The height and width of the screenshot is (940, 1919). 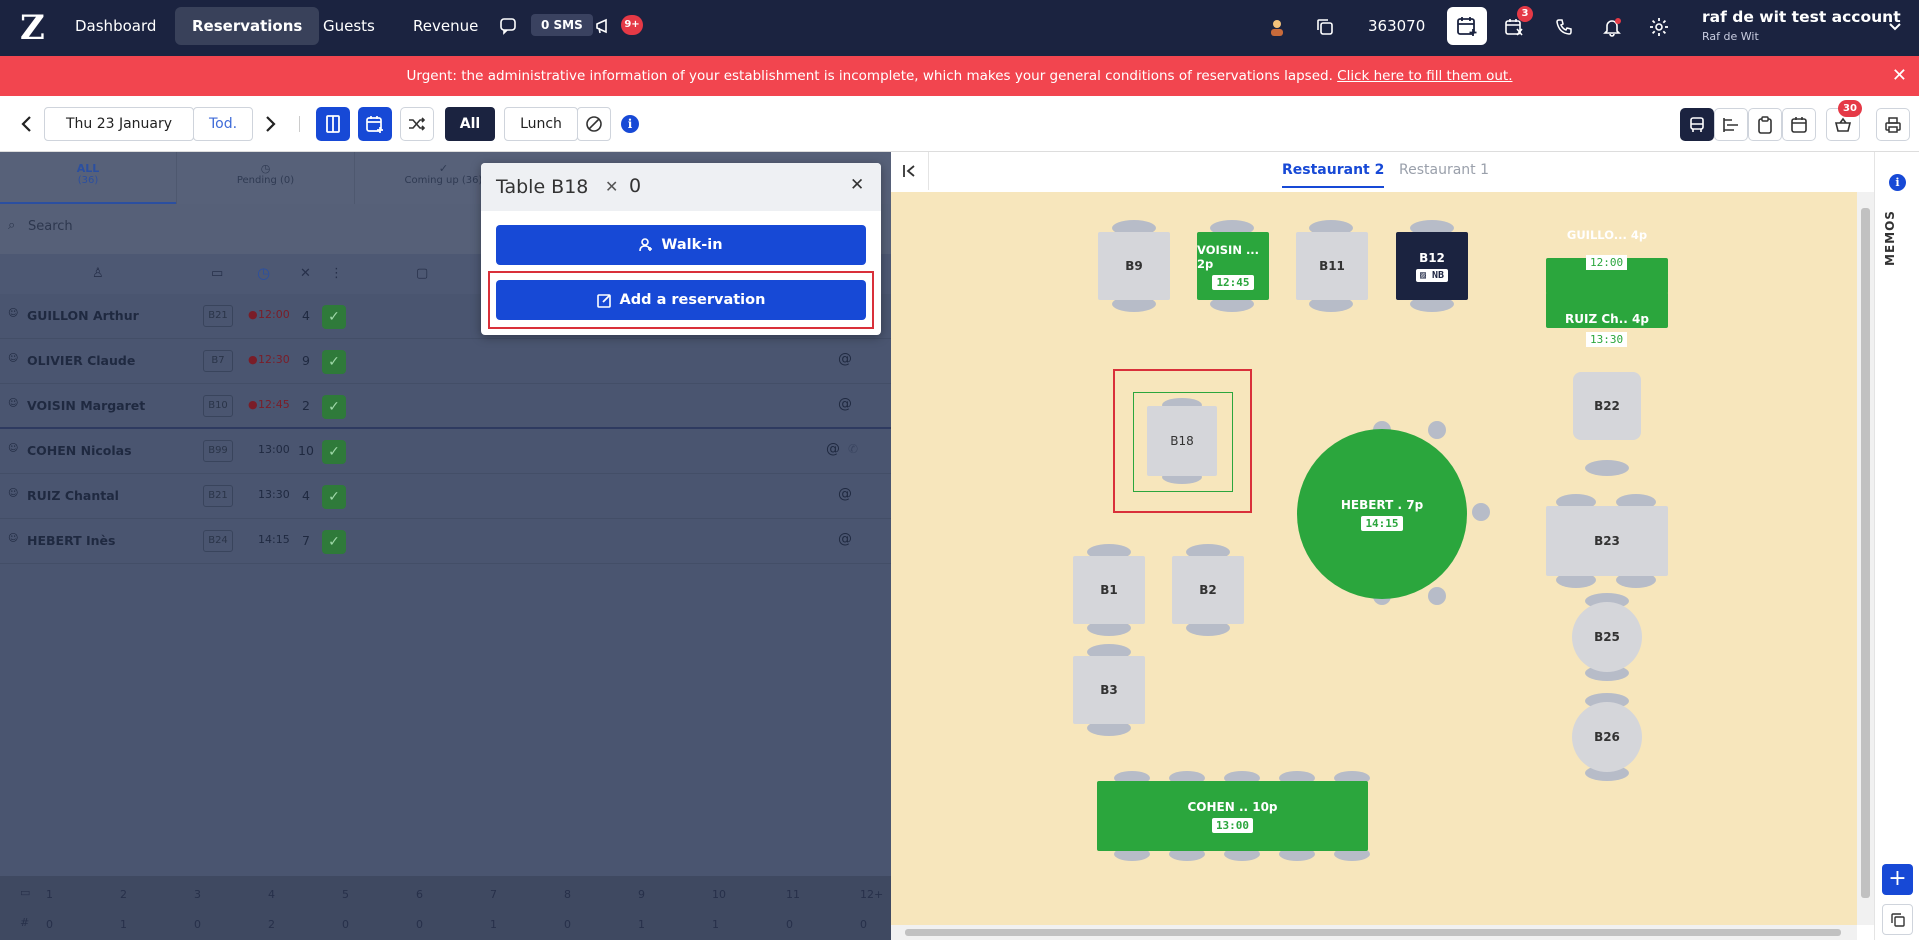 What do you see at coordinates (445, 496) in the screenshot?
I see `reservation-row: ☺ RUIZ Chantal B21 13:30 4 ✓ @` at bounding box center [445, 496].